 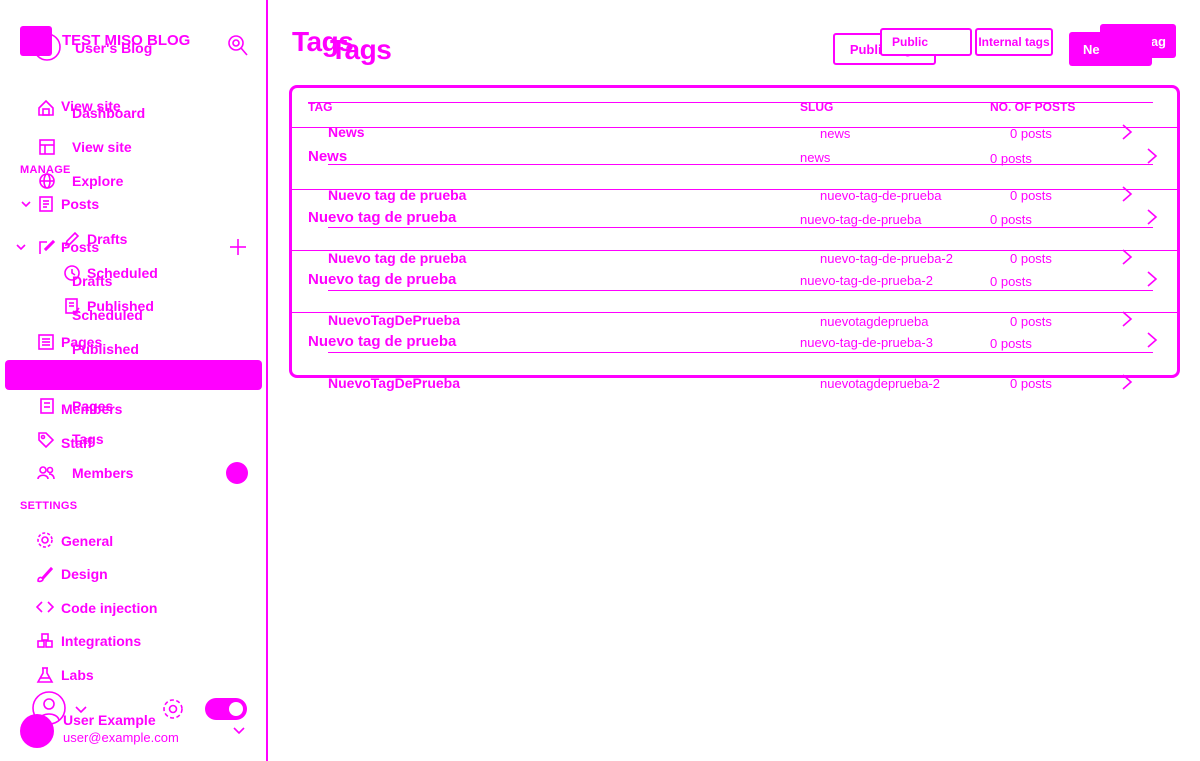 What do you see at coordinates (133, 375) in the screenshot?
I see `nav-active-highlight` at bounding box center [133, 375].